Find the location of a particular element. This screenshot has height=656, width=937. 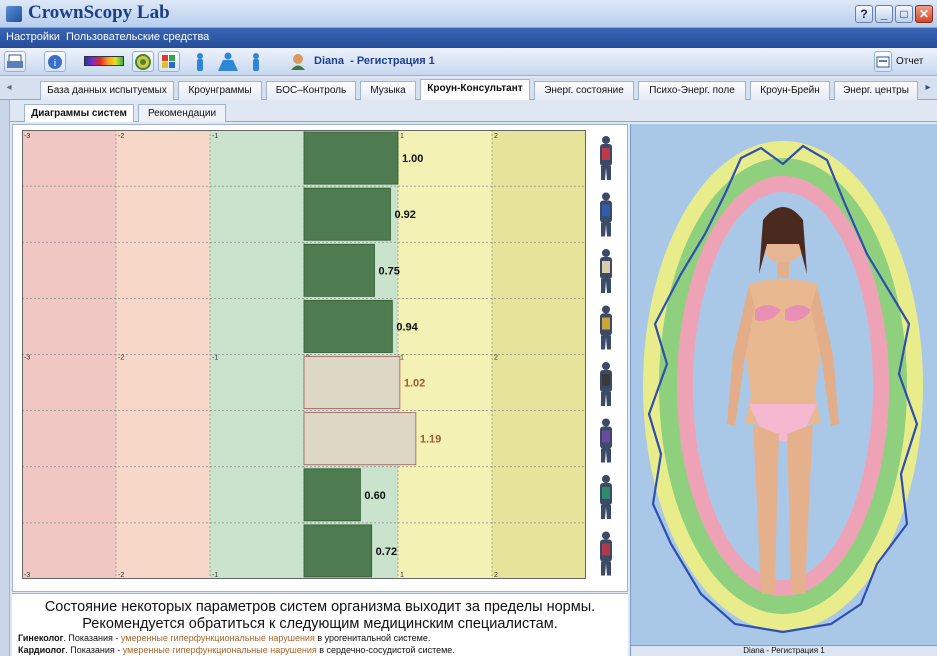

tab-crown-brain: Кроун-Брейн is located at coordinates (790, 90).